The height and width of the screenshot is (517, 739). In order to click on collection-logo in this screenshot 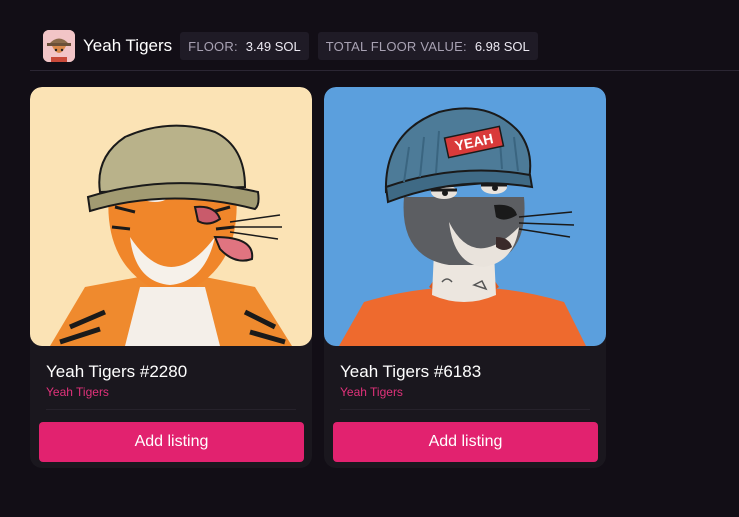, I will do `click(59, 46)`.